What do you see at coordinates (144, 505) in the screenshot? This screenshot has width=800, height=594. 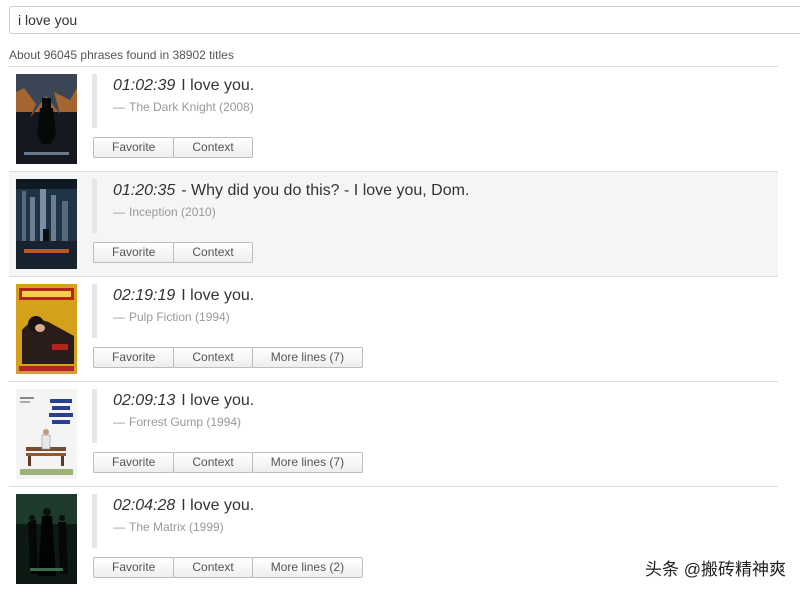 I see `timestamp: 02:04:28` at bounding box center [144, 505].